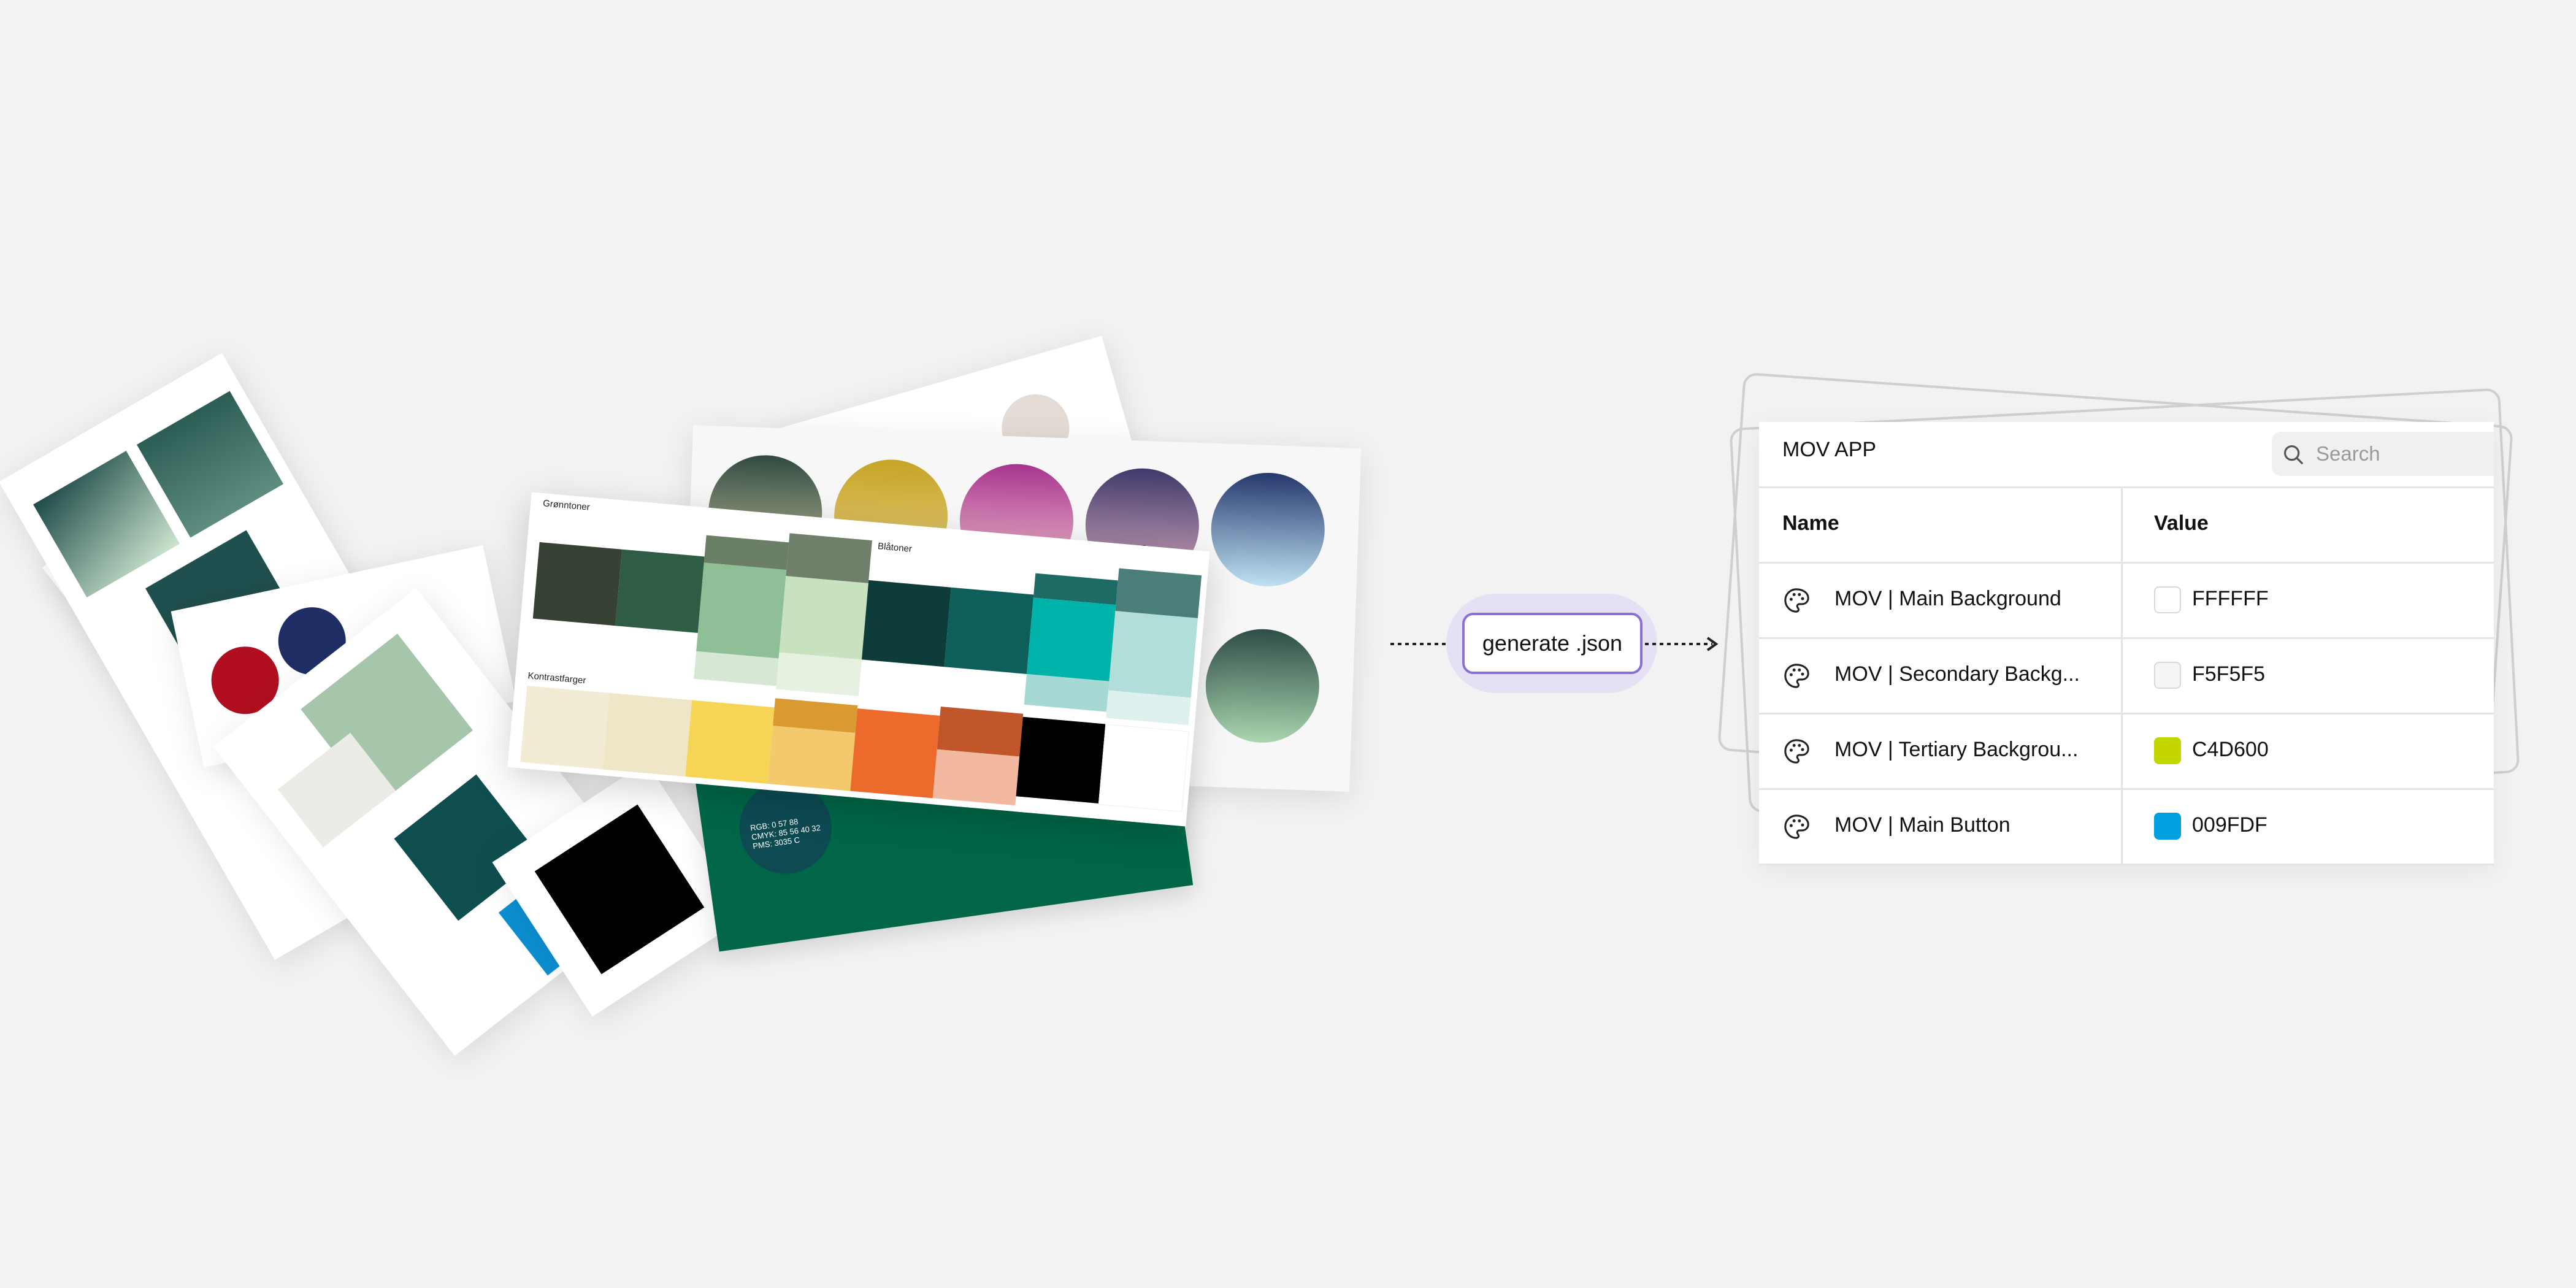  I want to click on sheet-sw-c7, so click(1061, 759).